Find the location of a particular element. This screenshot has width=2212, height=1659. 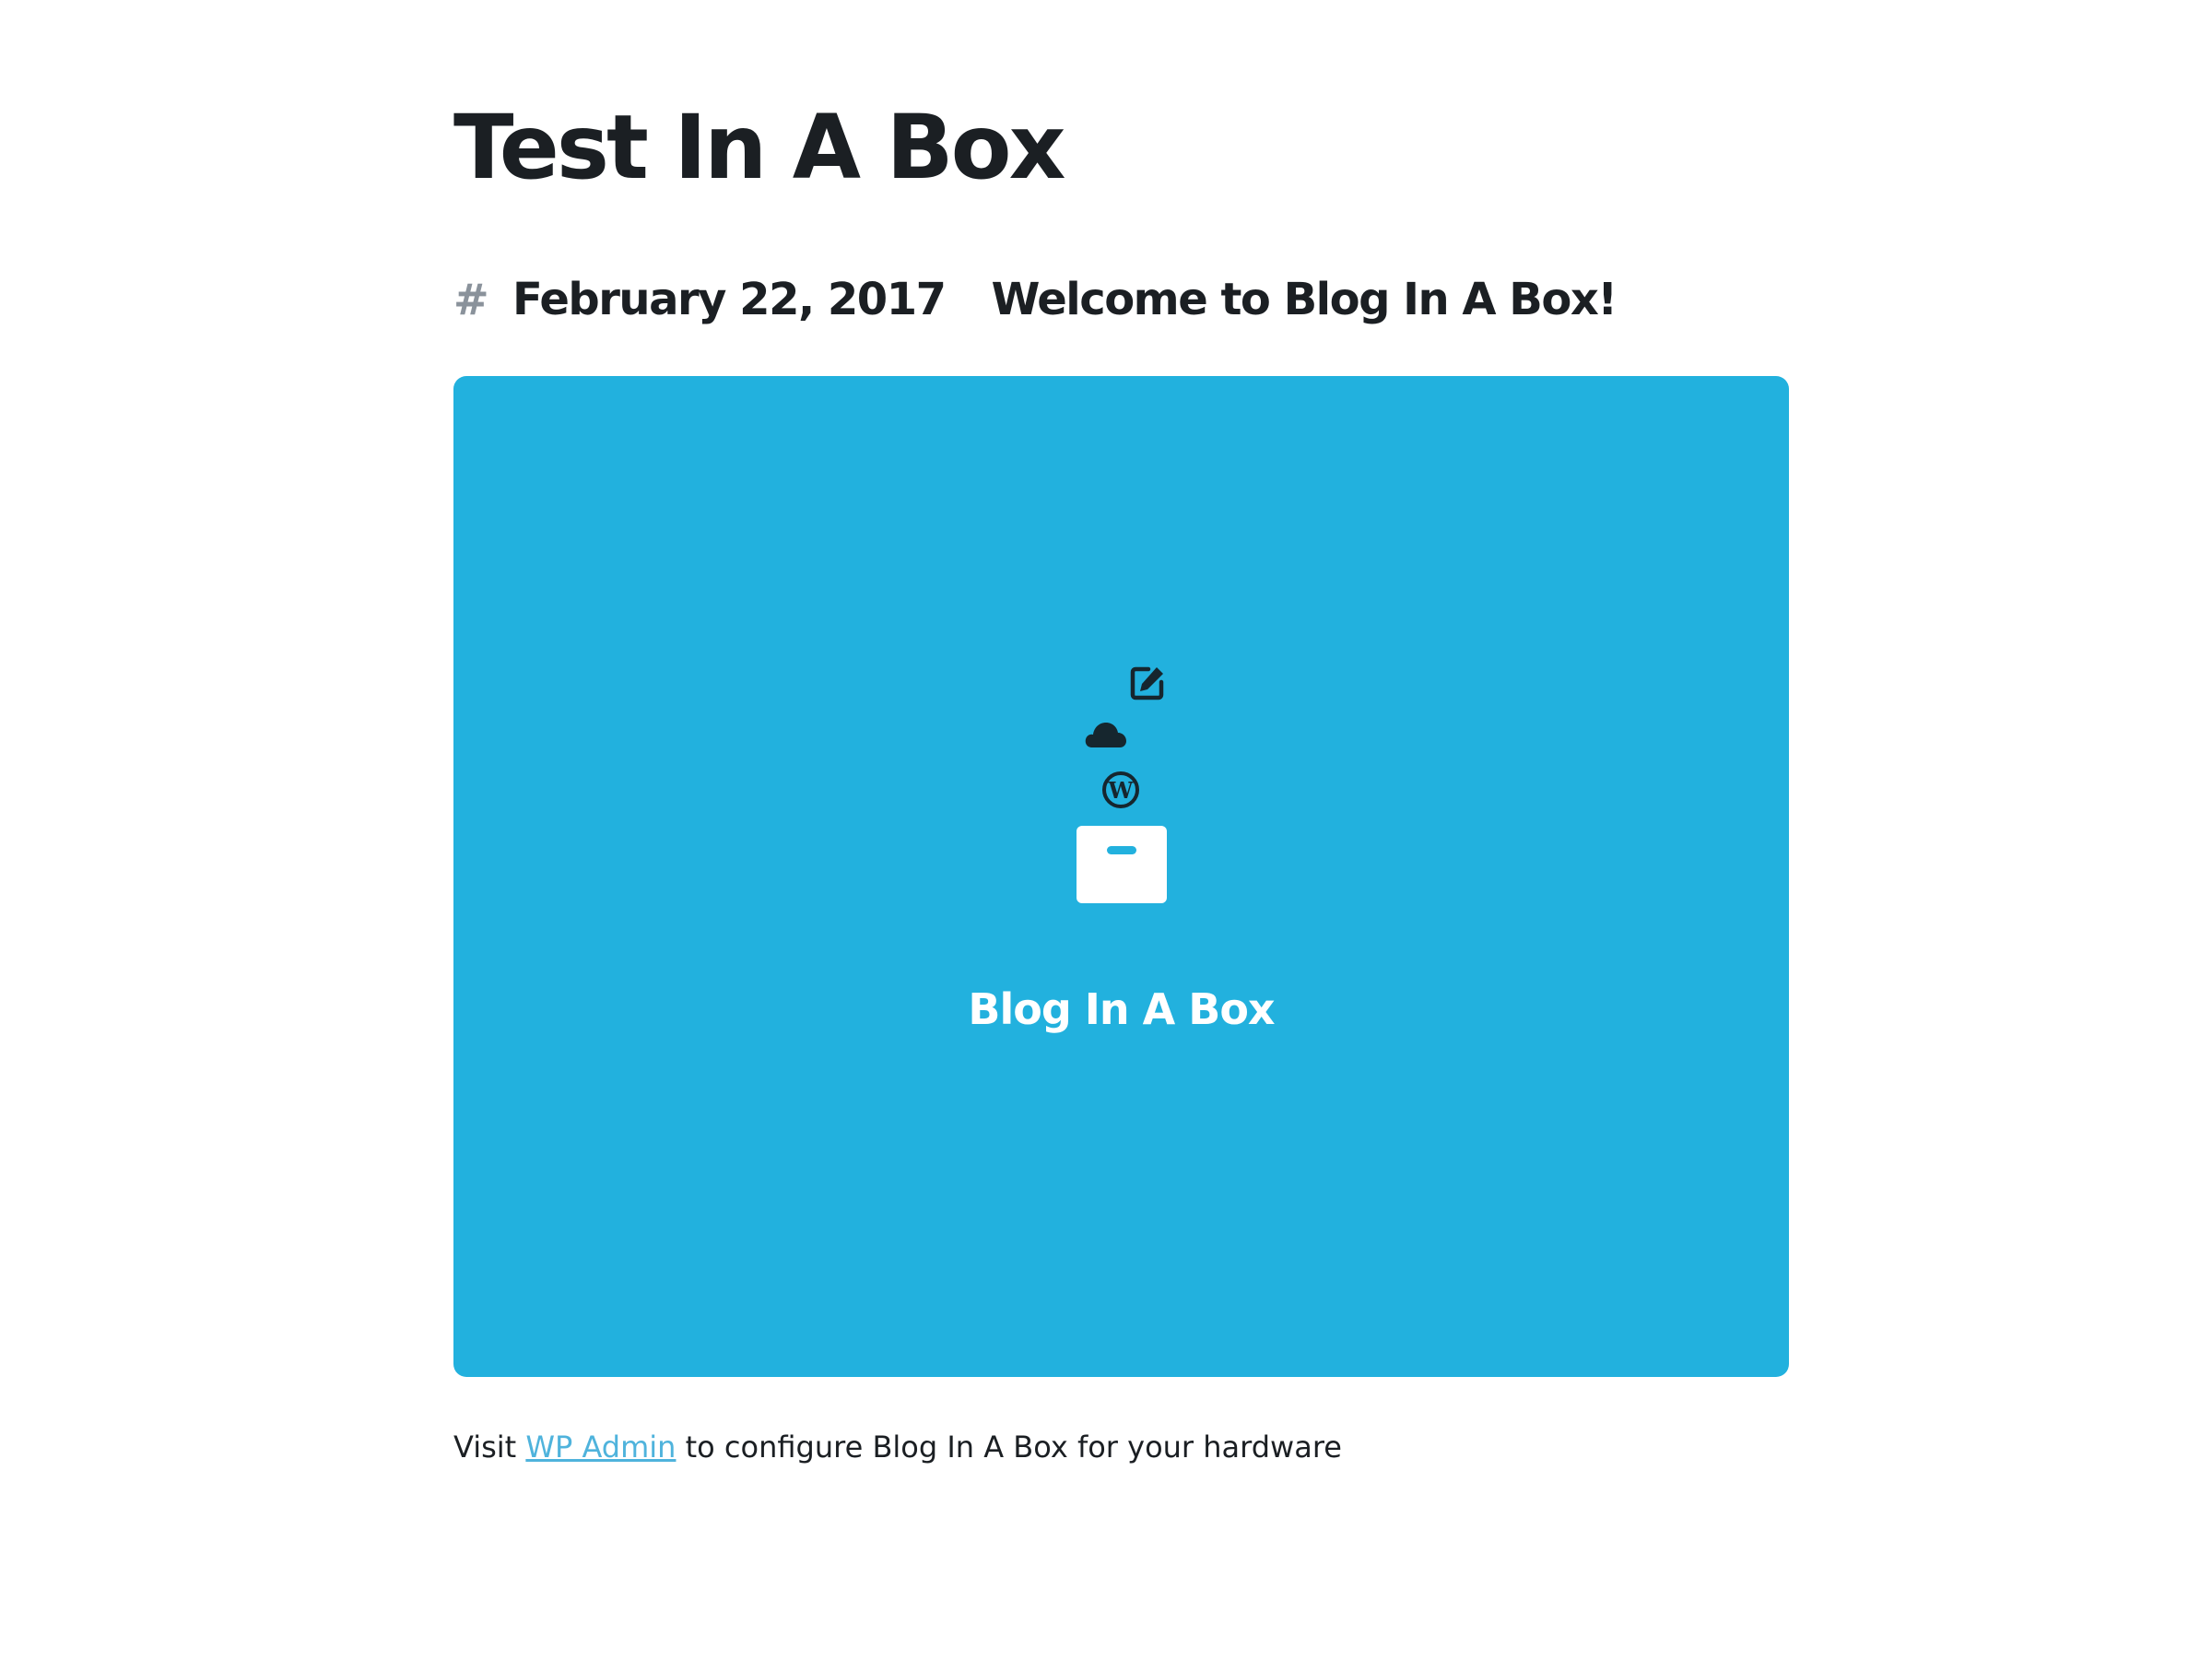

footer-prefix: Visit is located at coordinates (489, 1447).